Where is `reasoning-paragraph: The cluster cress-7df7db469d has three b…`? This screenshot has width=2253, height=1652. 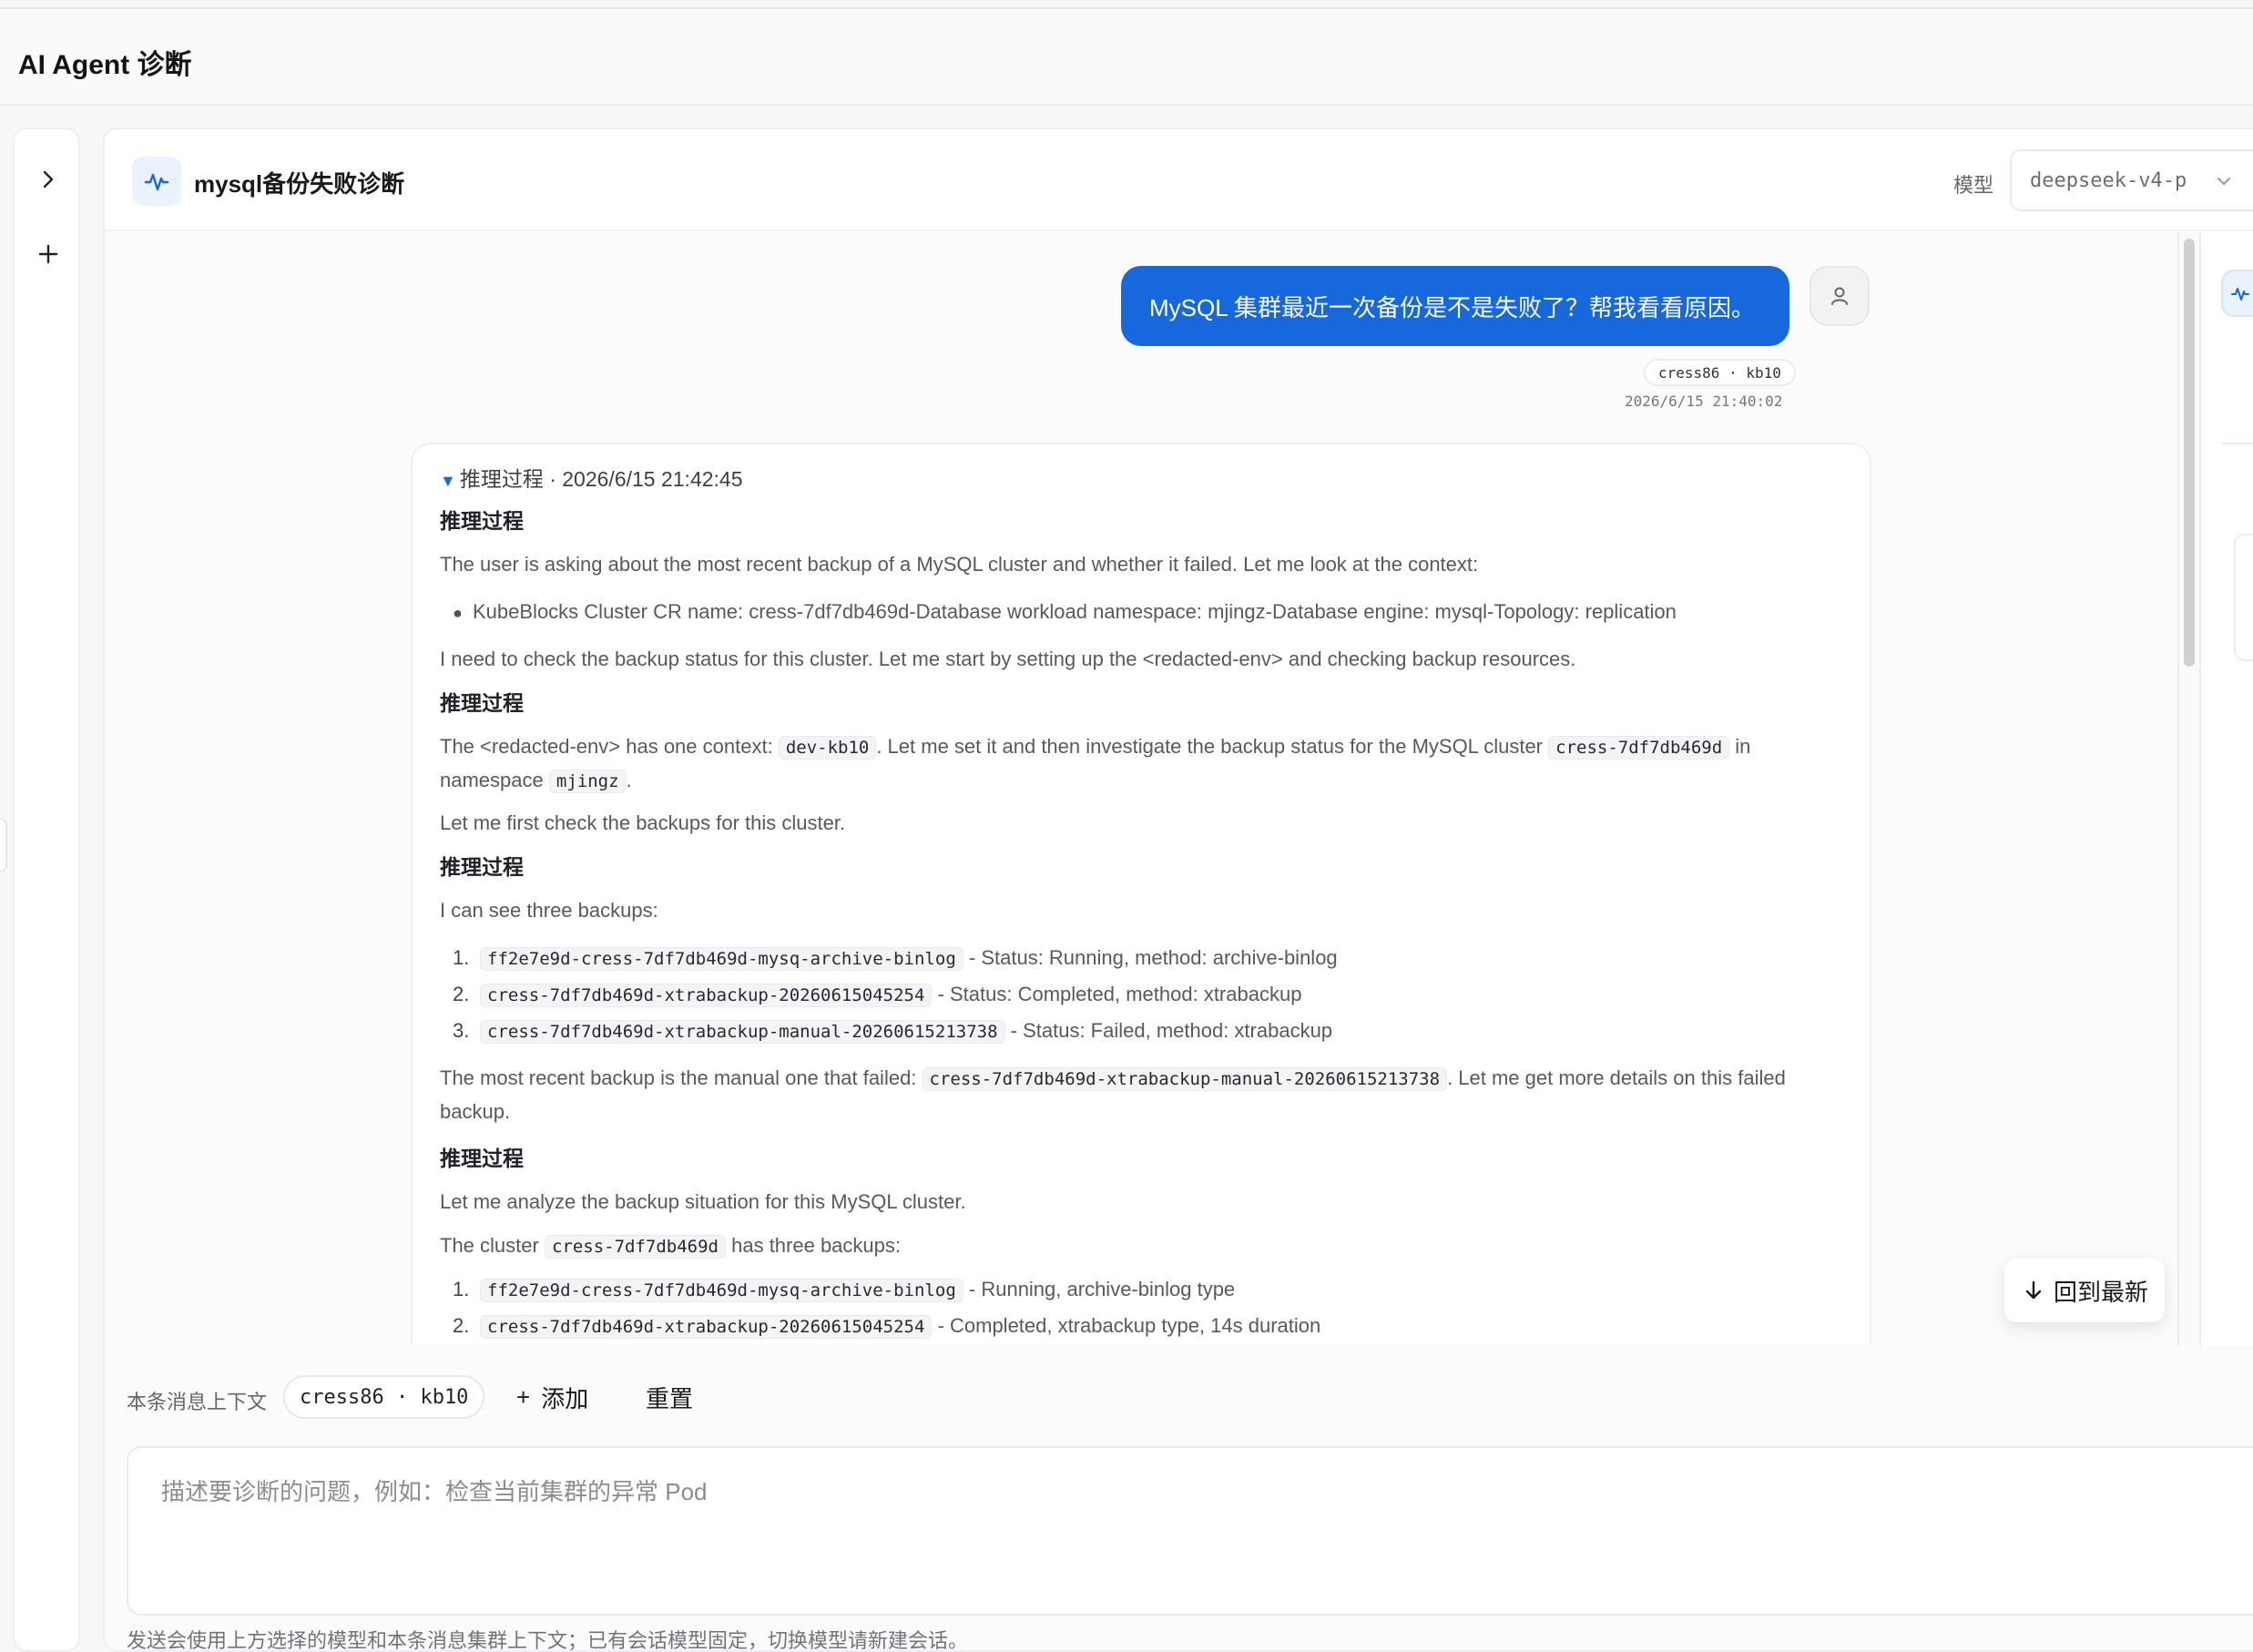 reasoning-paragraph: The cluster cress-7df7db469d has three b… is located at coordinates (671, 1246).